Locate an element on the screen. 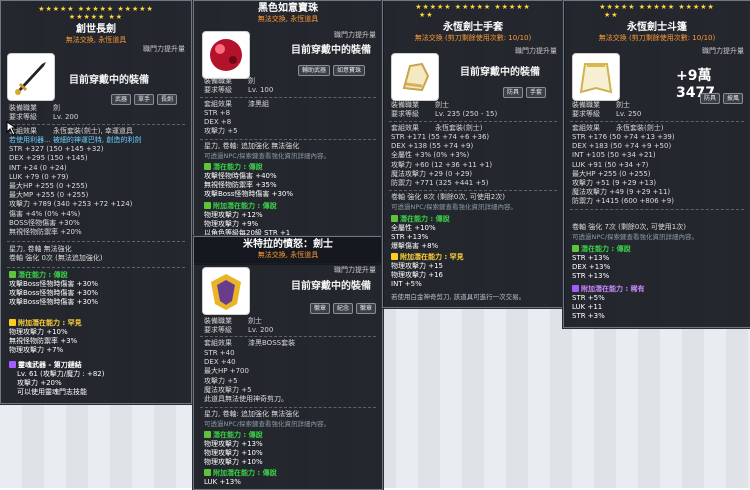  soul-line: 攻擊力 +20% is located at coordinates (39, 383).